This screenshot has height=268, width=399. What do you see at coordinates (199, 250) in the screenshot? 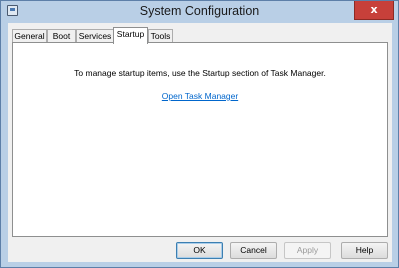
I see `ok-button: OK` at bounding box center [199, 250].